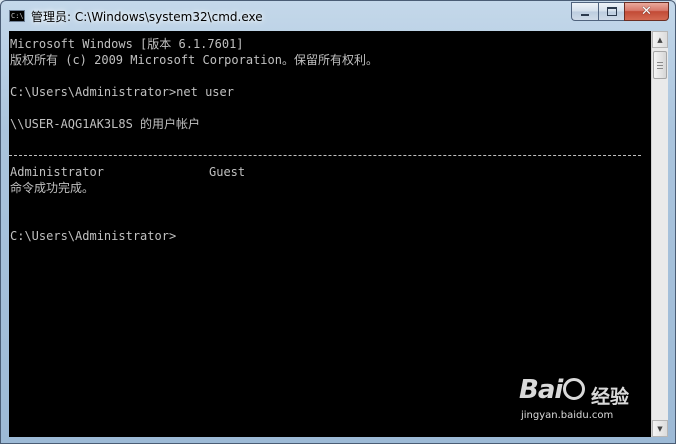 This screenshot has width=676, height=444. I want to click on console-line-accounts-header: \\USER-AQG1AK3L8S 的用户帐户, so click(105, 124).